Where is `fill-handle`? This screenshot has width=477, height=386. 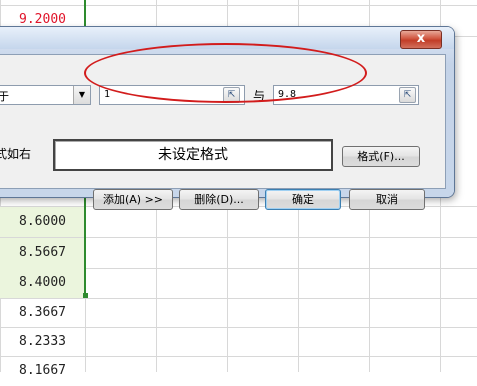
fill-handle is located at coordinates (85, 295).